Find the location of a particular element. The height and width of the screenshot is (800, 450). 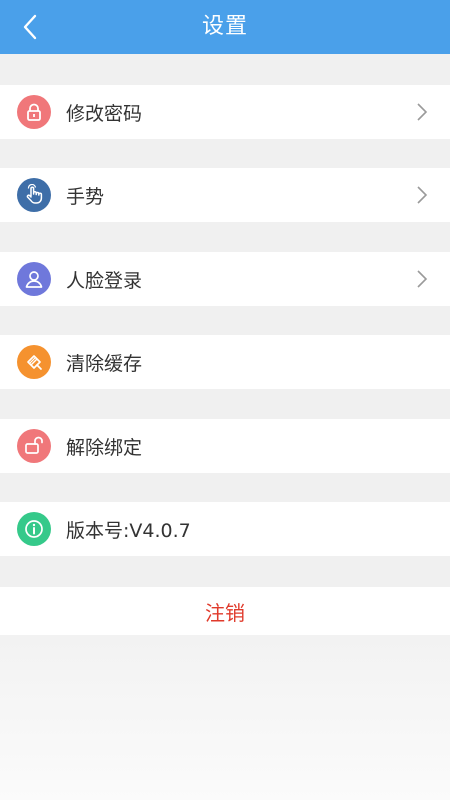

lock-icon is located at coordinates (34, 112).